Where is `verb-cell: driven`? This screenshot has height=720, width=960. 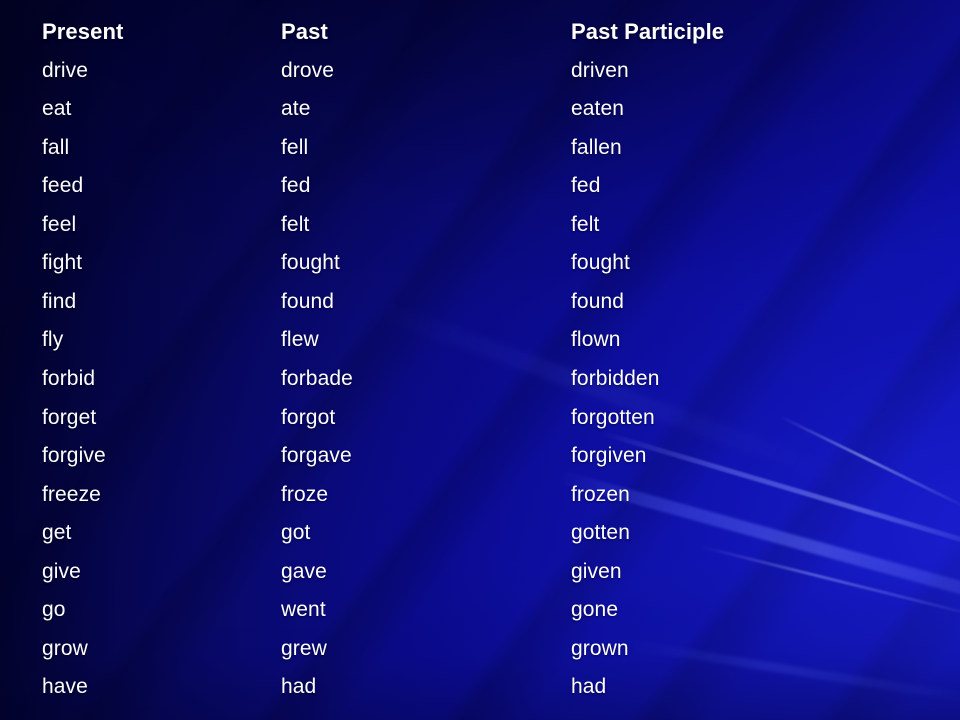
verb-cell: driven is located at coordinates (600, 70).